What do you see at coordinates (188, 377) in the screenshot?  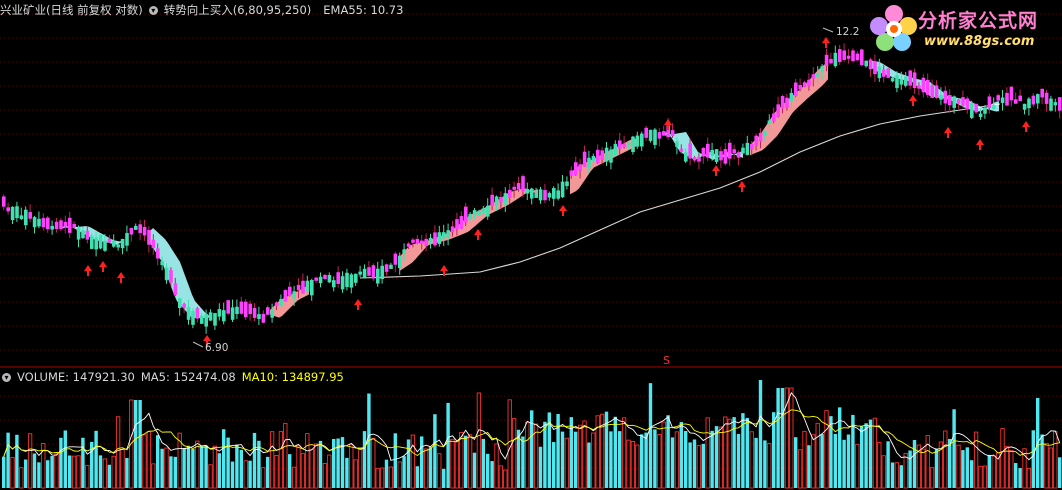 I see `ma5-value: MA5: 152474.08` at bounding box center [188, 377].